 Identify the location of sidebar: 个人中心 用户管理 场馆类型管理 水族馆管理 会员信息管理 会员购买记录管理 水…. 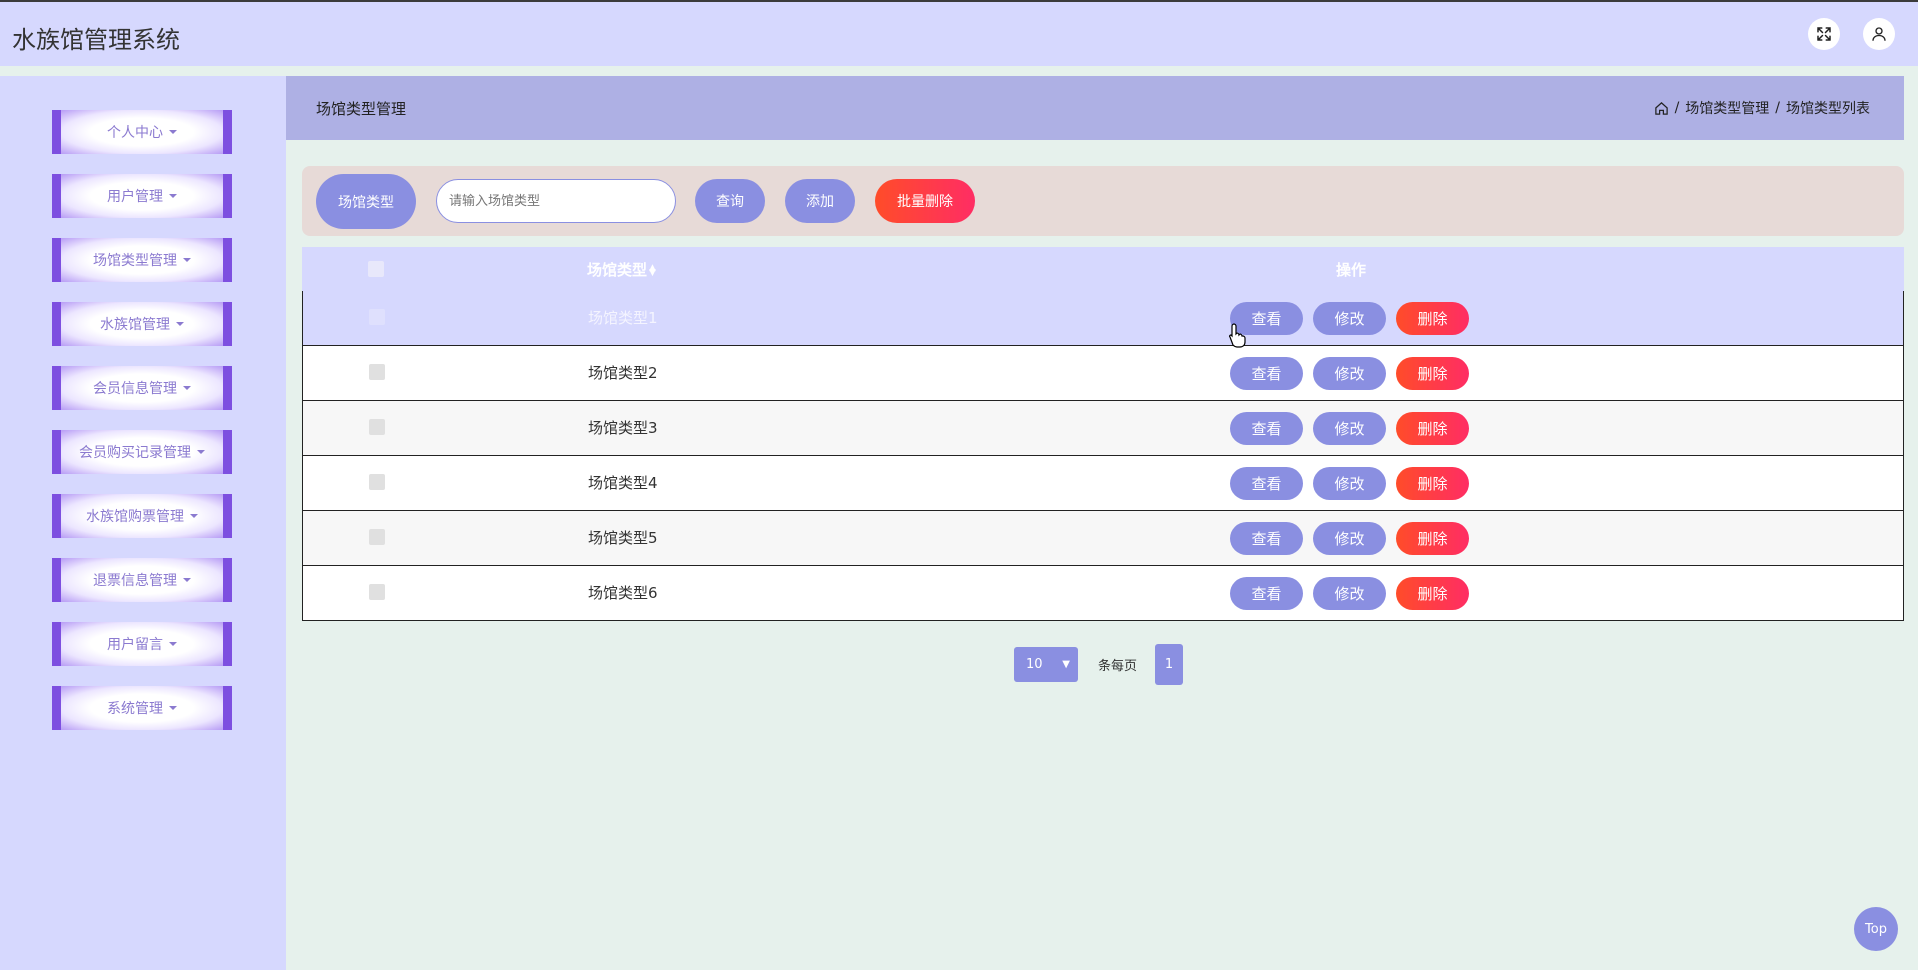
(143, 523).